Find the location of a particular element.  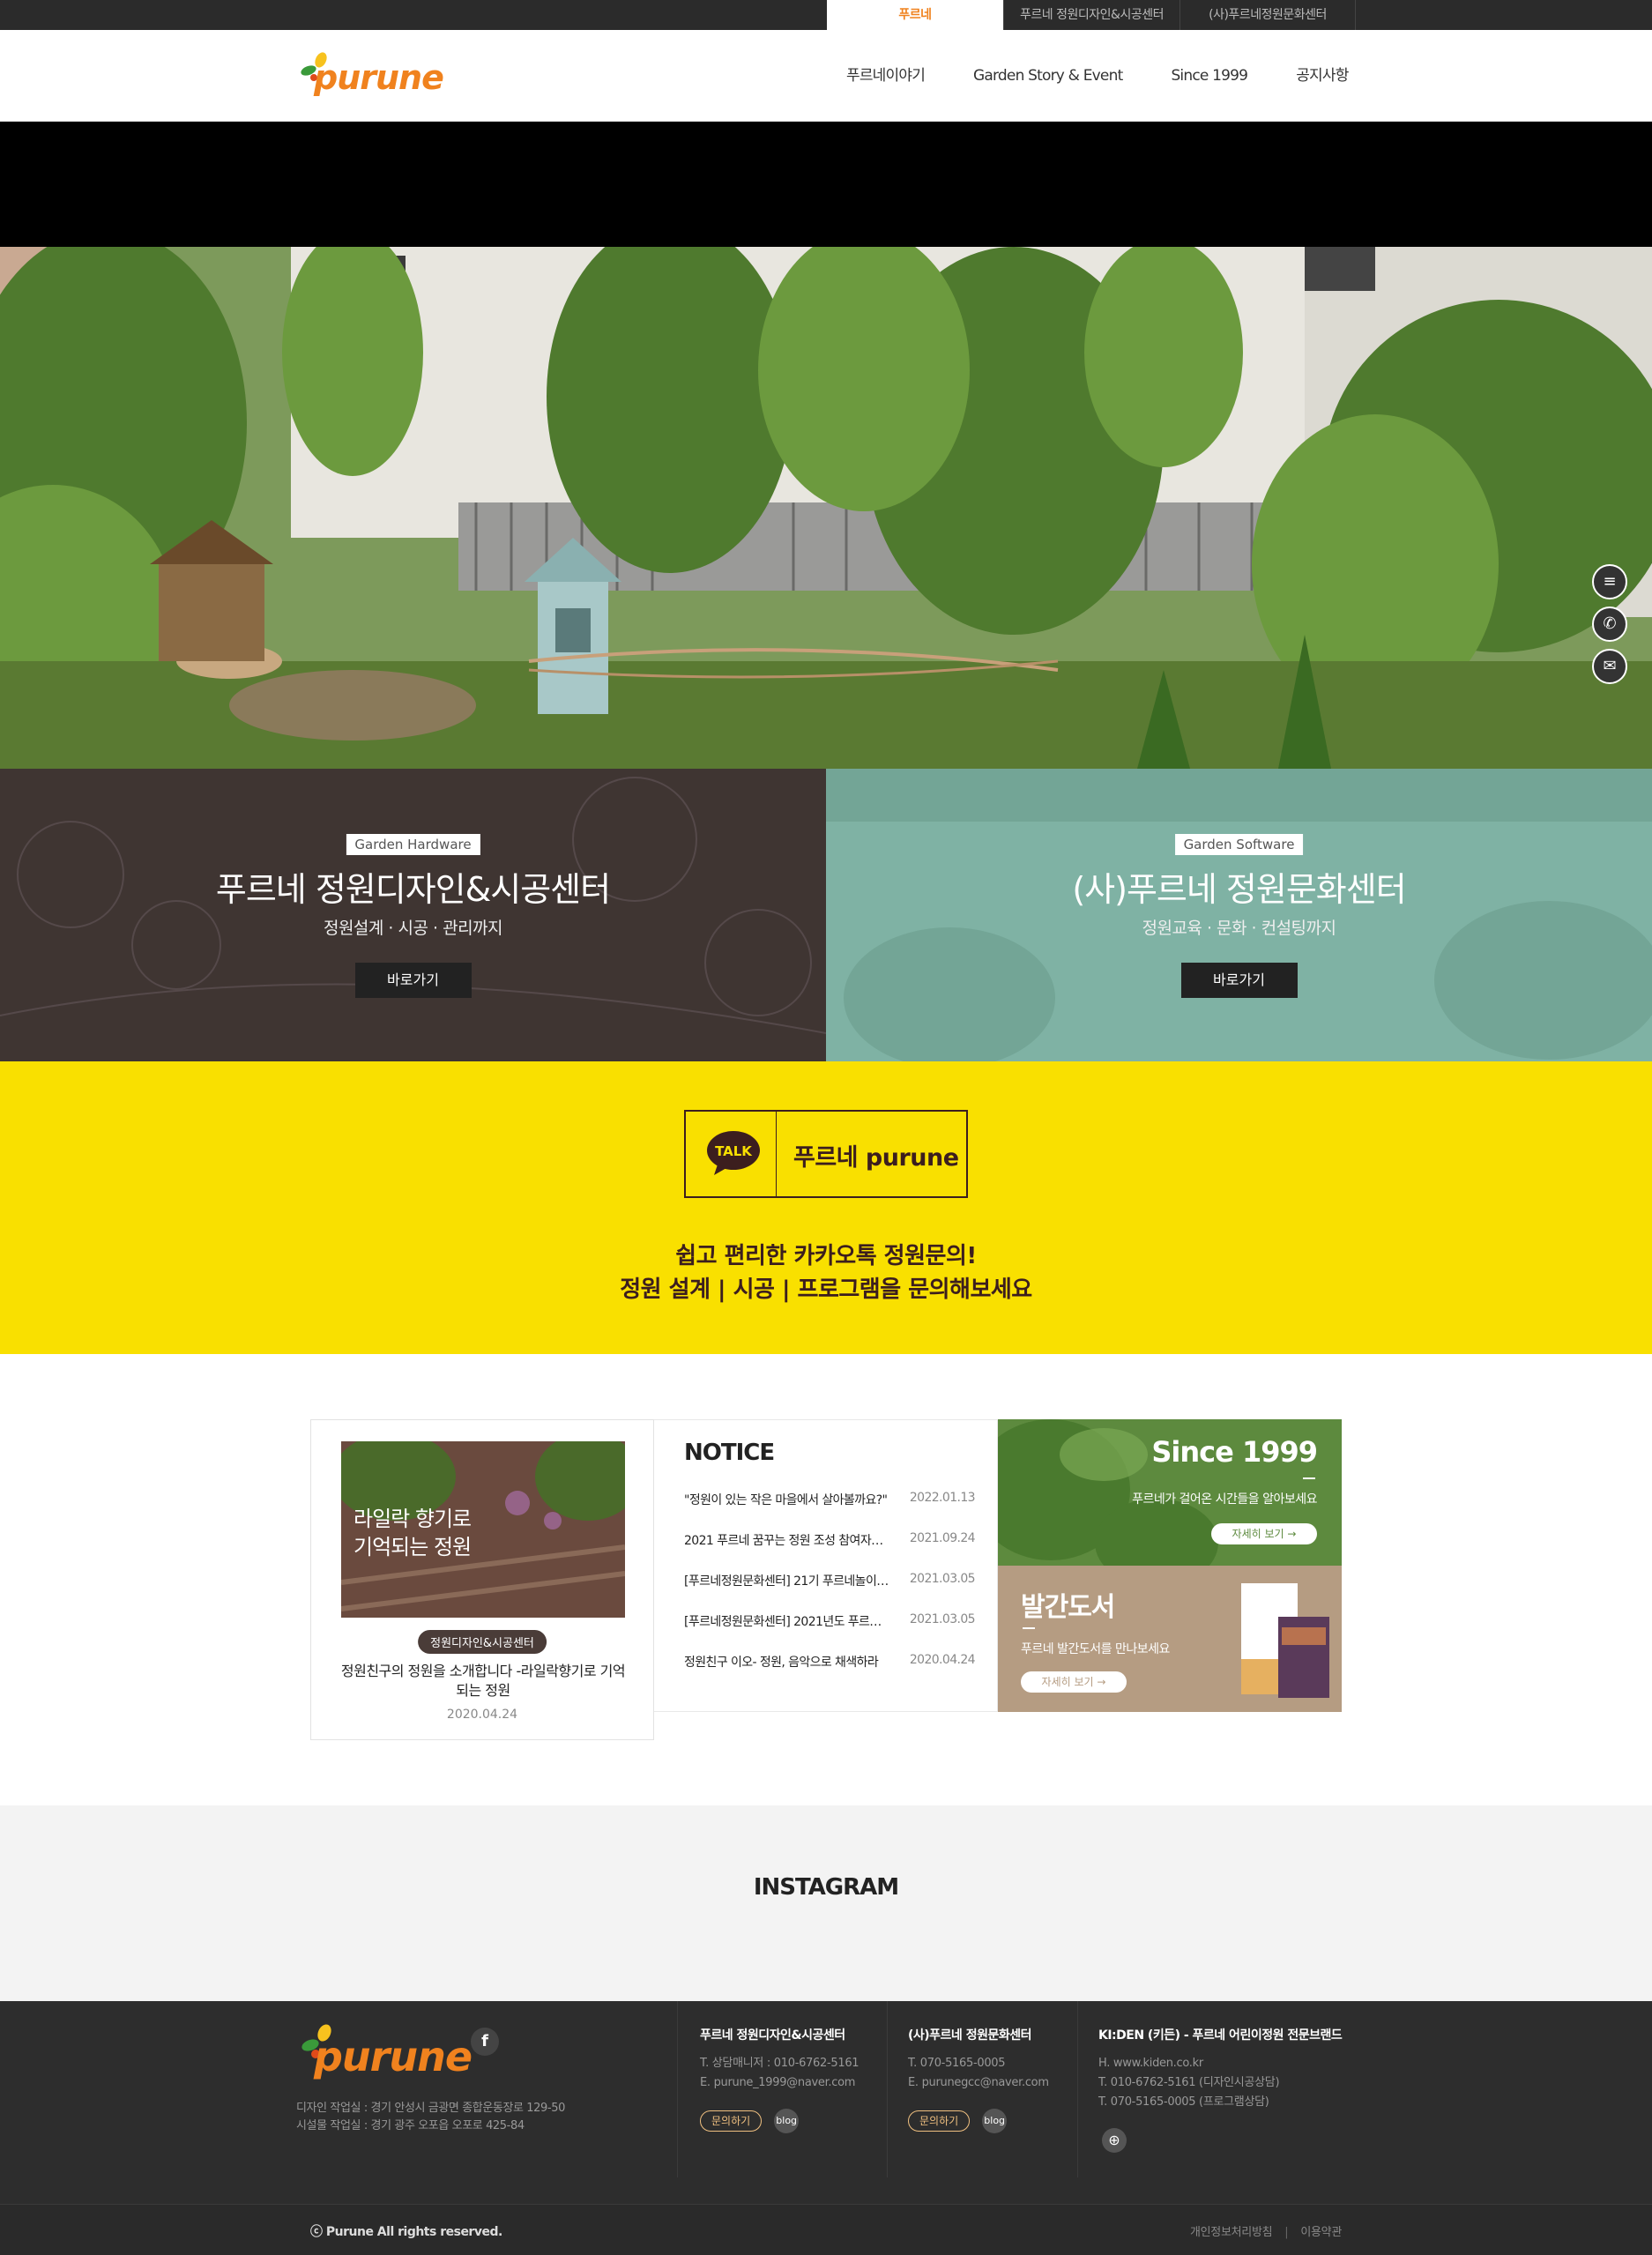

notice-row: 정원친구 이오- 정원, 음악으로 채색하라 2020.04.24 is located at coordinates (830, 1663).